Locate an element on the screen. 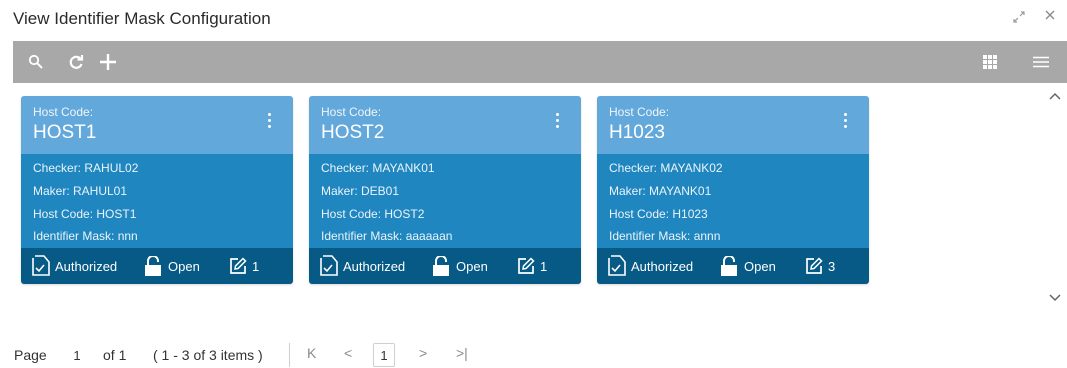 The height and width of the screenshot is (368, 1067). close-icon is located at coordinates (1050, 17).